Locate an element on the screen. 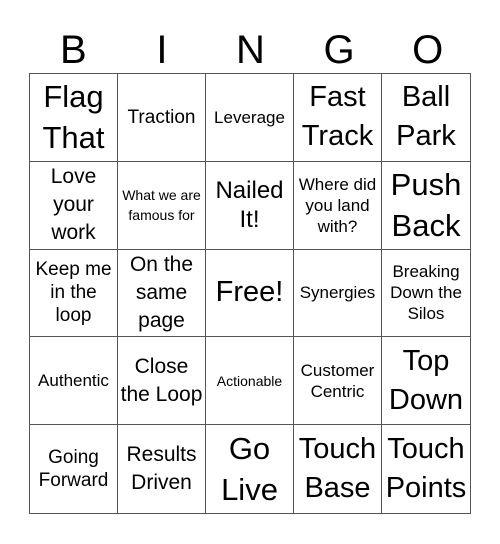 The height and width of the screenshot is (544, 500). cell-text: Free! is located at coordinates (249, 292).